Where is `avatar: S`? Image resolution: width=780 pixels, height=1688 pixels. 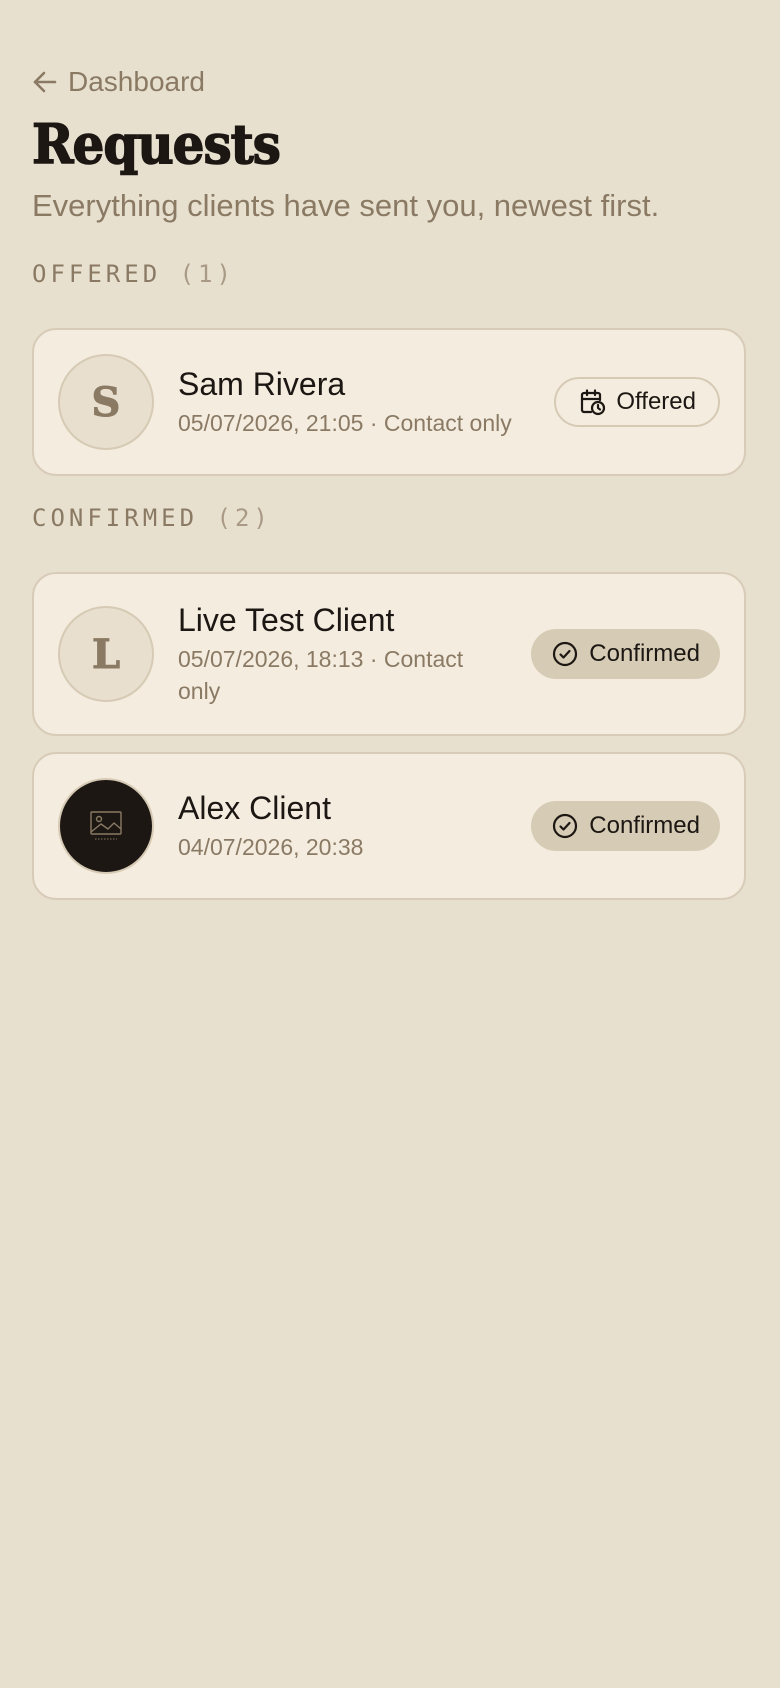 avatar: S is located at coordinates (106, 402).